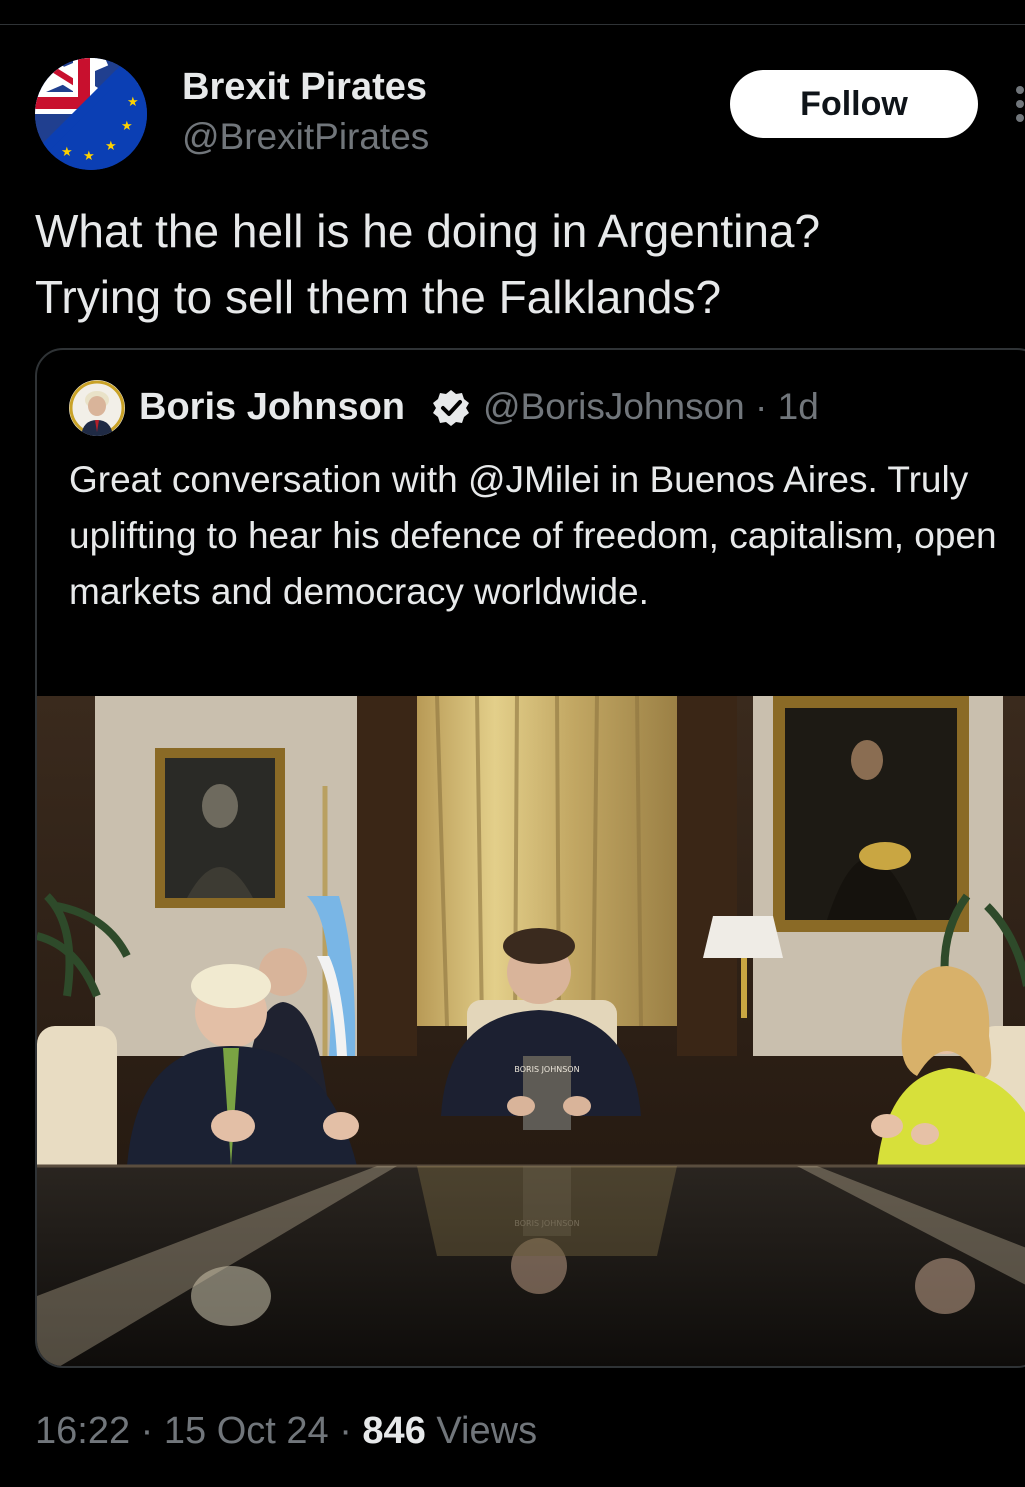  What do you see at coordinates (798, 406) in the screenshot?
I see `quoted-tweet-age: 1d` at bounding box center [798, 406].